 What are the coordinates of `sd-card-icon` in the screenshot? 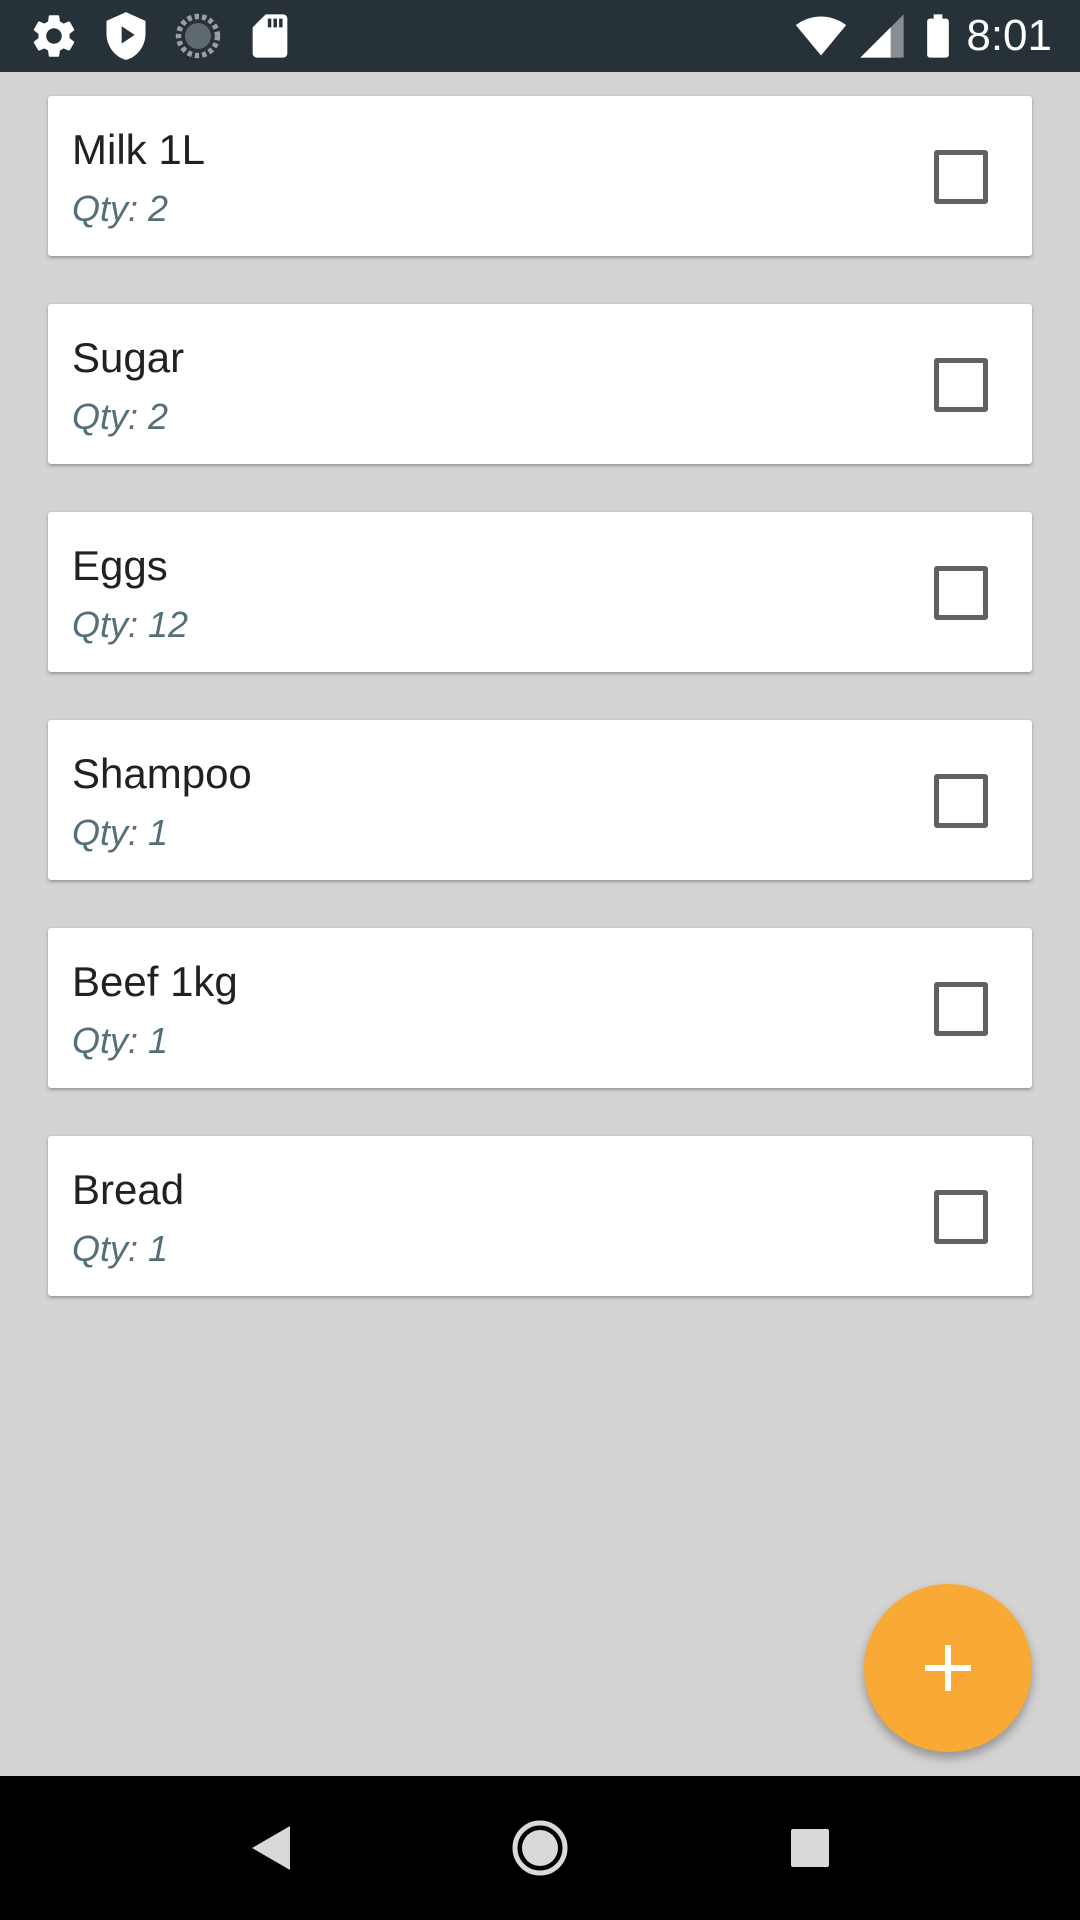 It's located at (270, 36).